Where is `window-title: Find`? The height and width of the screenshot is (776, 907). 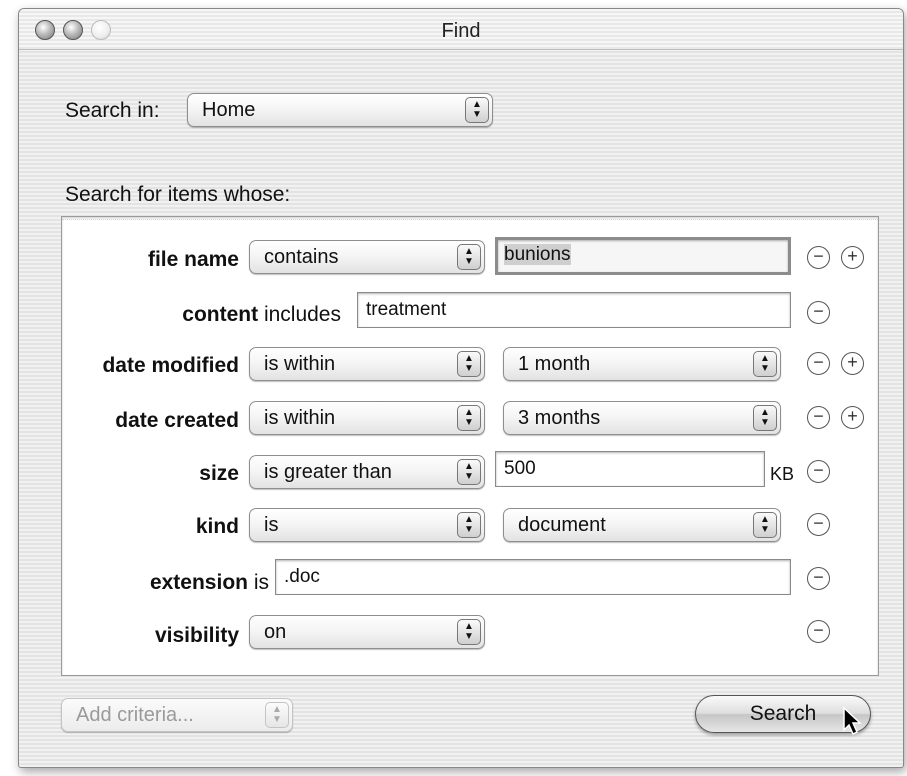 window-title: Find is located at coordinates (461, 31).